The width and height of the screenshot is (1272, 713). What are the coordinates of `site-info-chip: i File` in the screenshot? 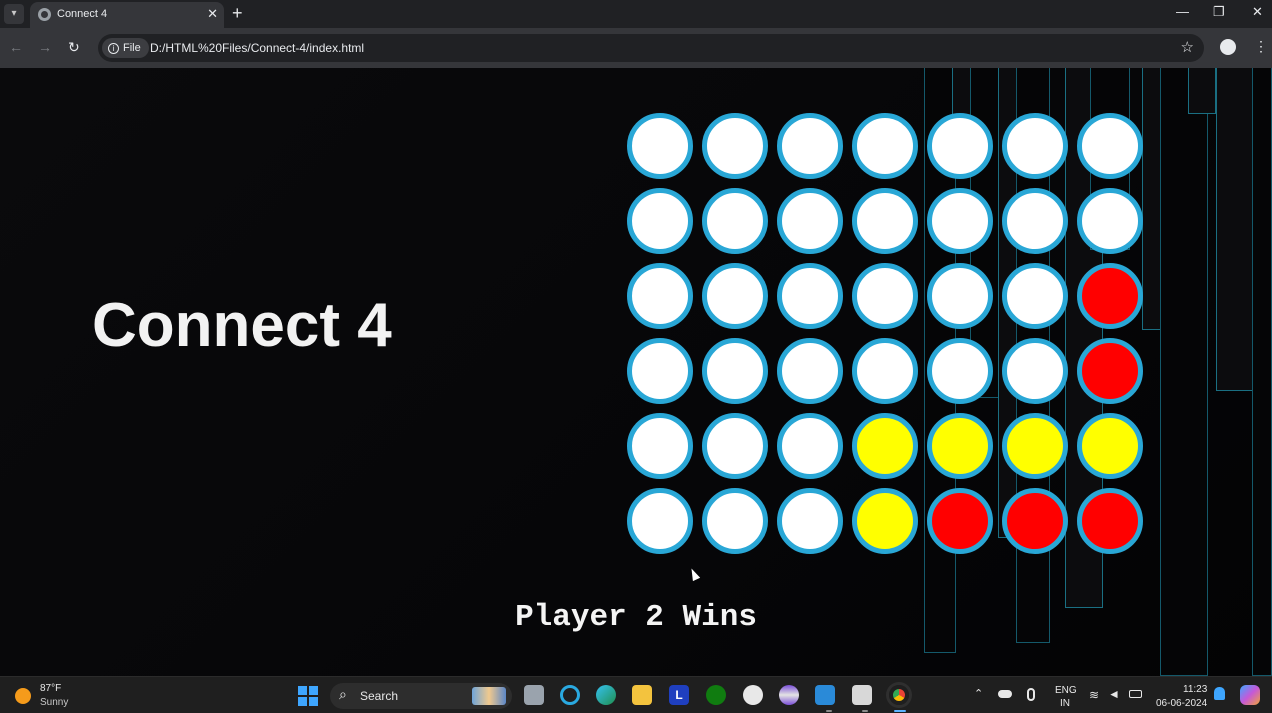 It's located at (125, 48).